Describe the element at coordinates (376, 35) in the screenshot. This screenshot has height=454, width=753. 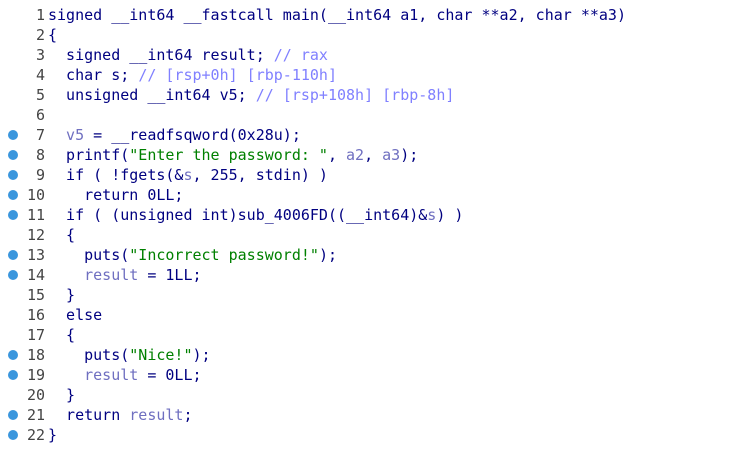
I see `code-line: 2{` at that location.